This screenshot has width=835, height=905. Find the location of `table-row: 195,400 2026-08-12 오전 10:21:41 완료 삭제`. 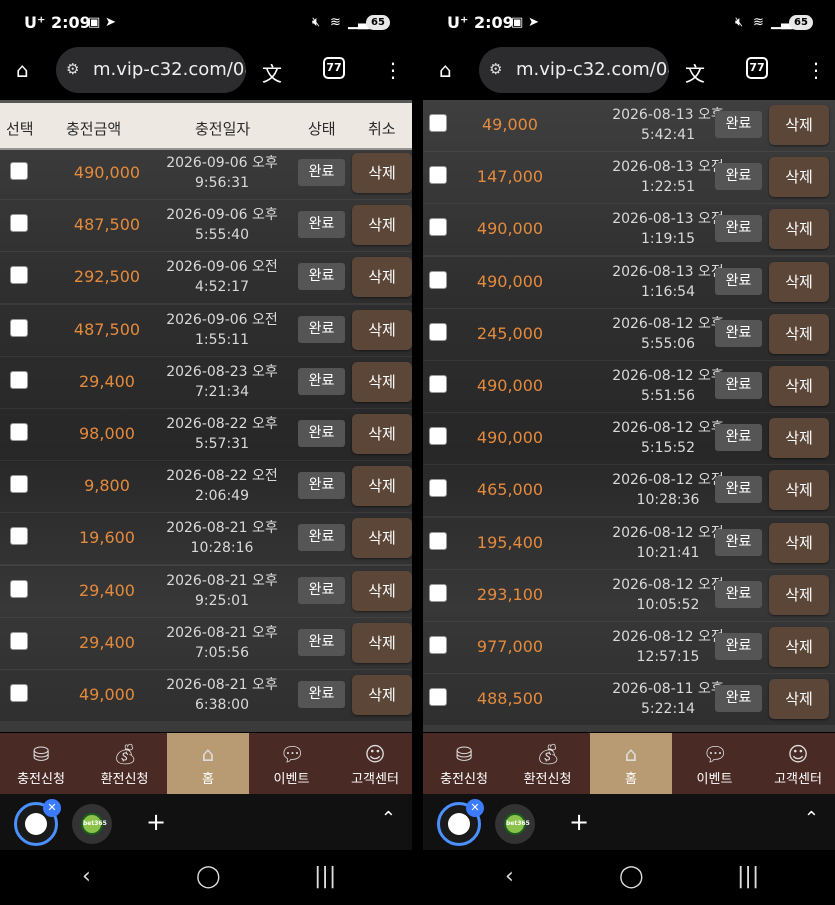

table-row: 195,400 2026-08-12 오전 10:21:41 완료 삭제 is located at coordinates (629, 543).